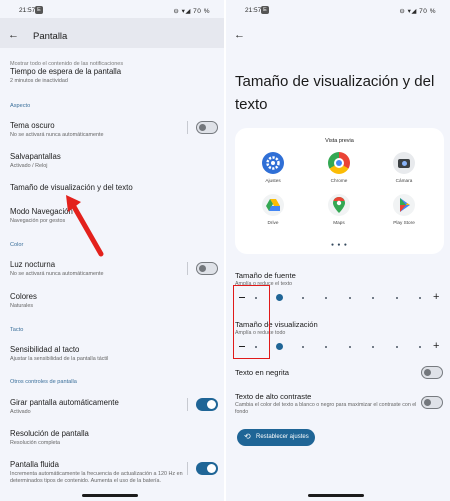 The image size is (450, 501). I want to click on setting-title: Resolución de pantalla, so click(49, 433).